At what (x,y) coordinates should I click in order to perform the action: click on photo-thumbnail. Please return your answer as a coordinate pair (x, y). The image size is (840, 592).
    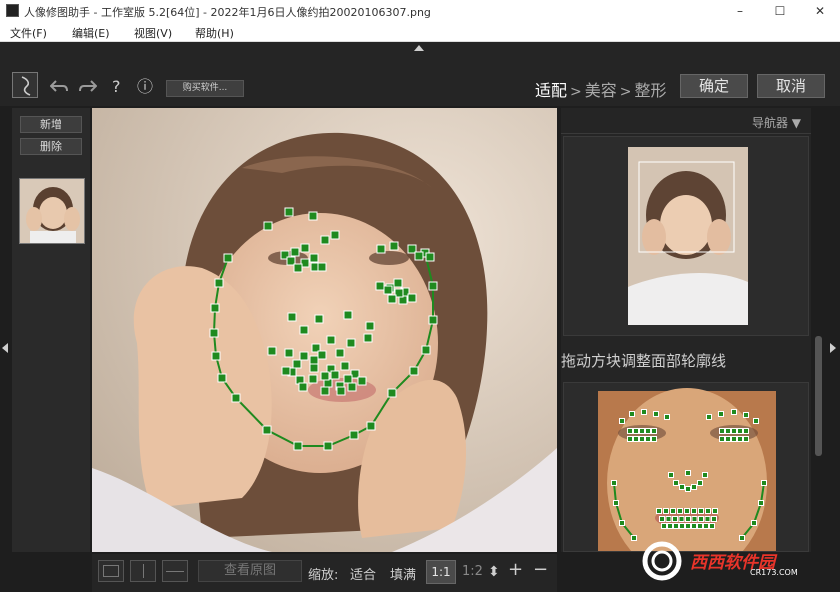
    Looking at the image, I should click on (52, 211).